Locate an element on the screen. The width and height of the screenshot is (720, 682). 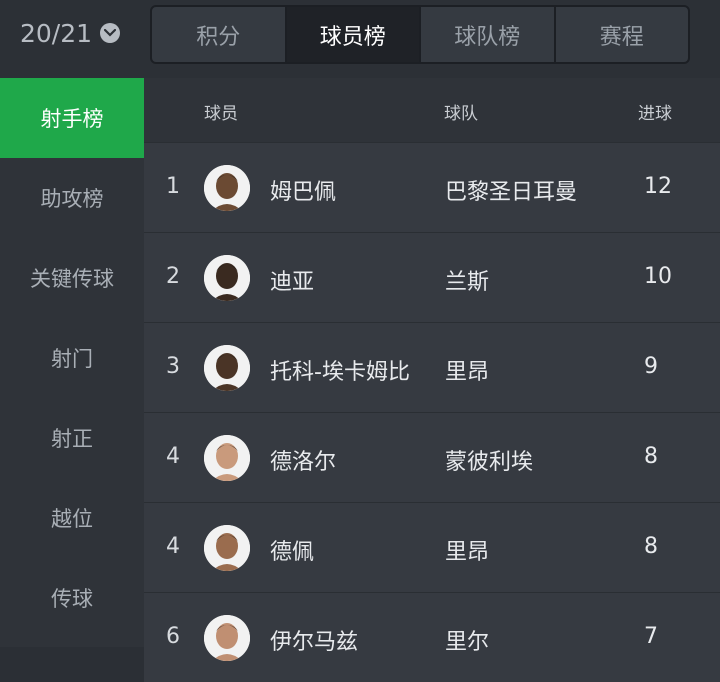
sidebar-item-key-passes: 关键传球 is located at coordinates (72, 278).